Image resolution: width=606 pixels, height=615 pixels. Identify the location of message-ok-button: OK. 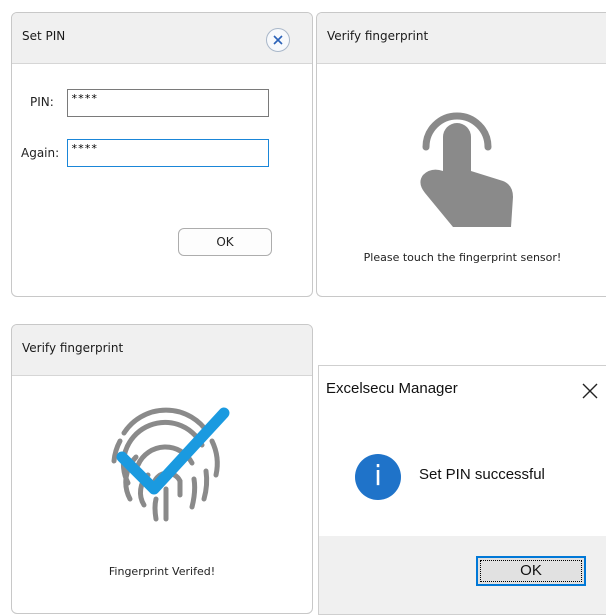
(531, 571).